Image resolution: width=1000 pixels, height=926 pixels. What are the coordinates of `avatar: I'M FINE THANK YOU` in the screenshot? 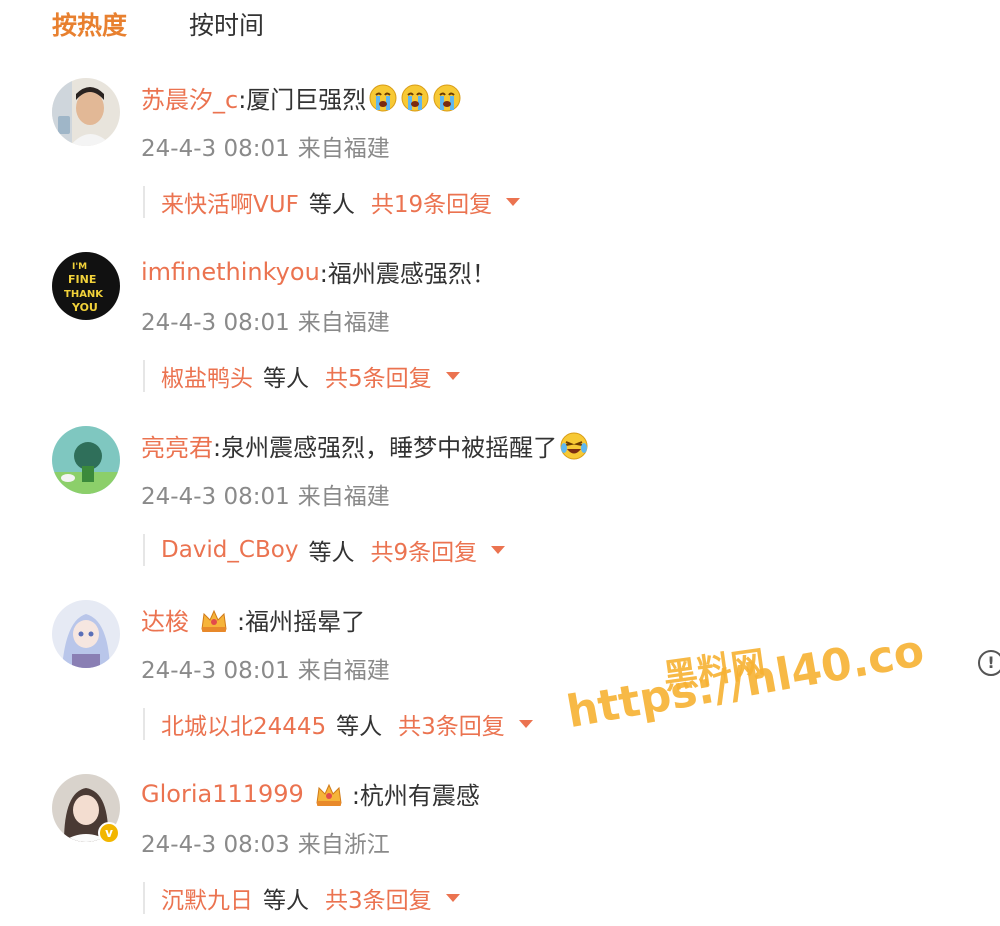 It's located at (86, 286).